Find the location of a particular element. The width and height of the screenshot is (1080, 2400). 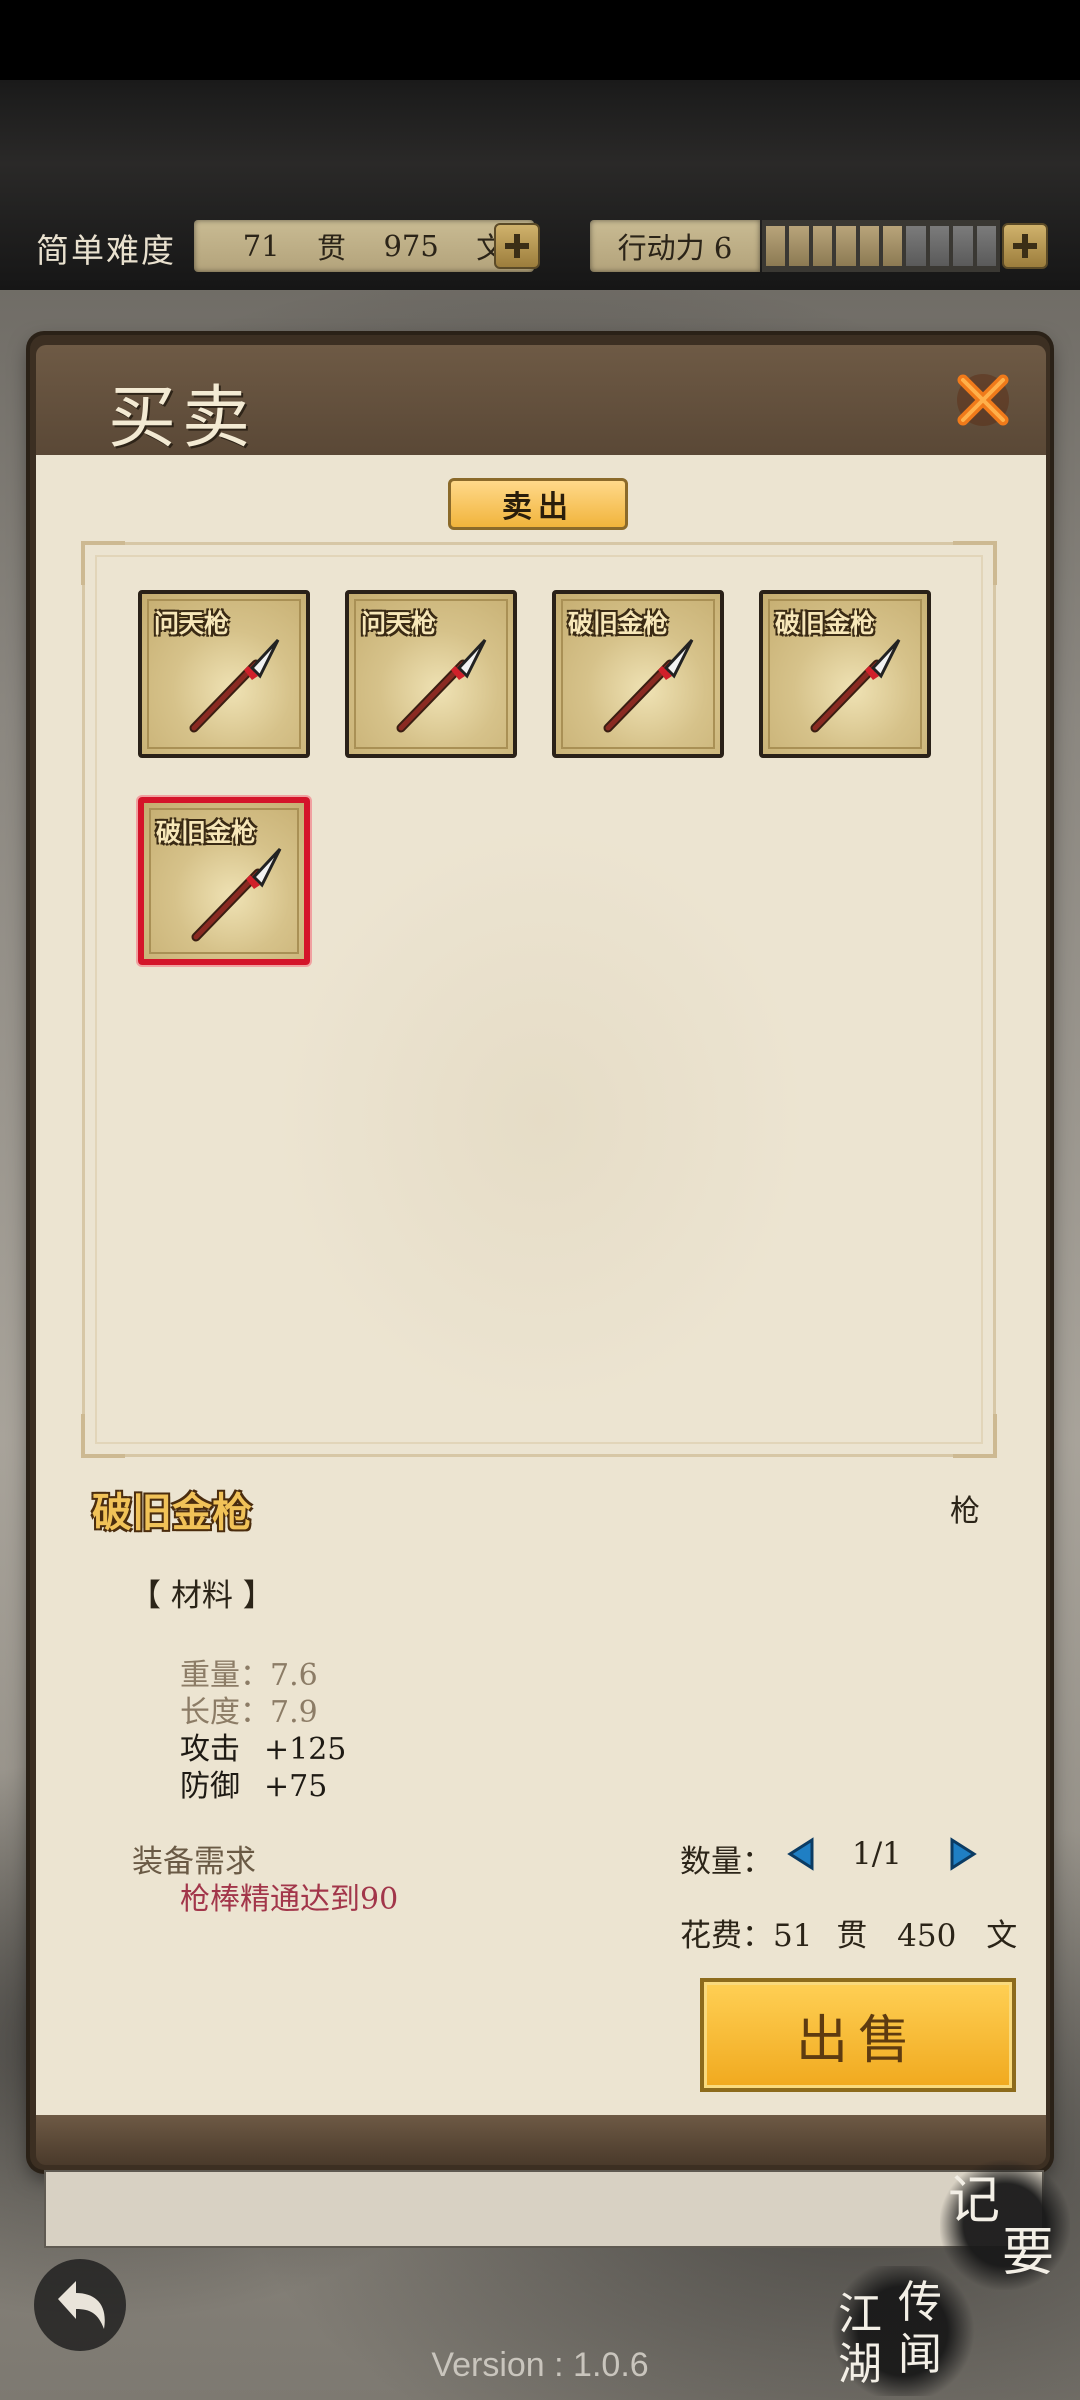

cost-wen: 450 is located at coordinates (927, 1936).